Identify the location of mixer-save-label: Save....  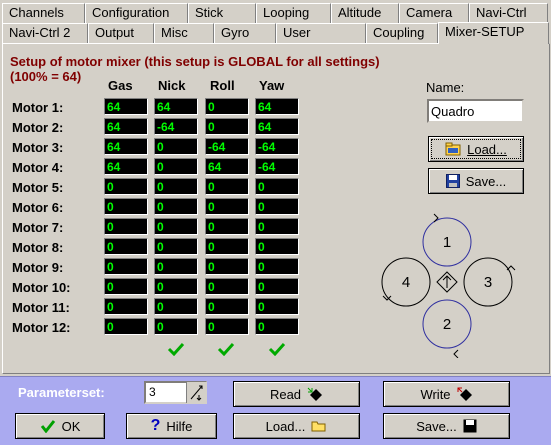
(486, 181).